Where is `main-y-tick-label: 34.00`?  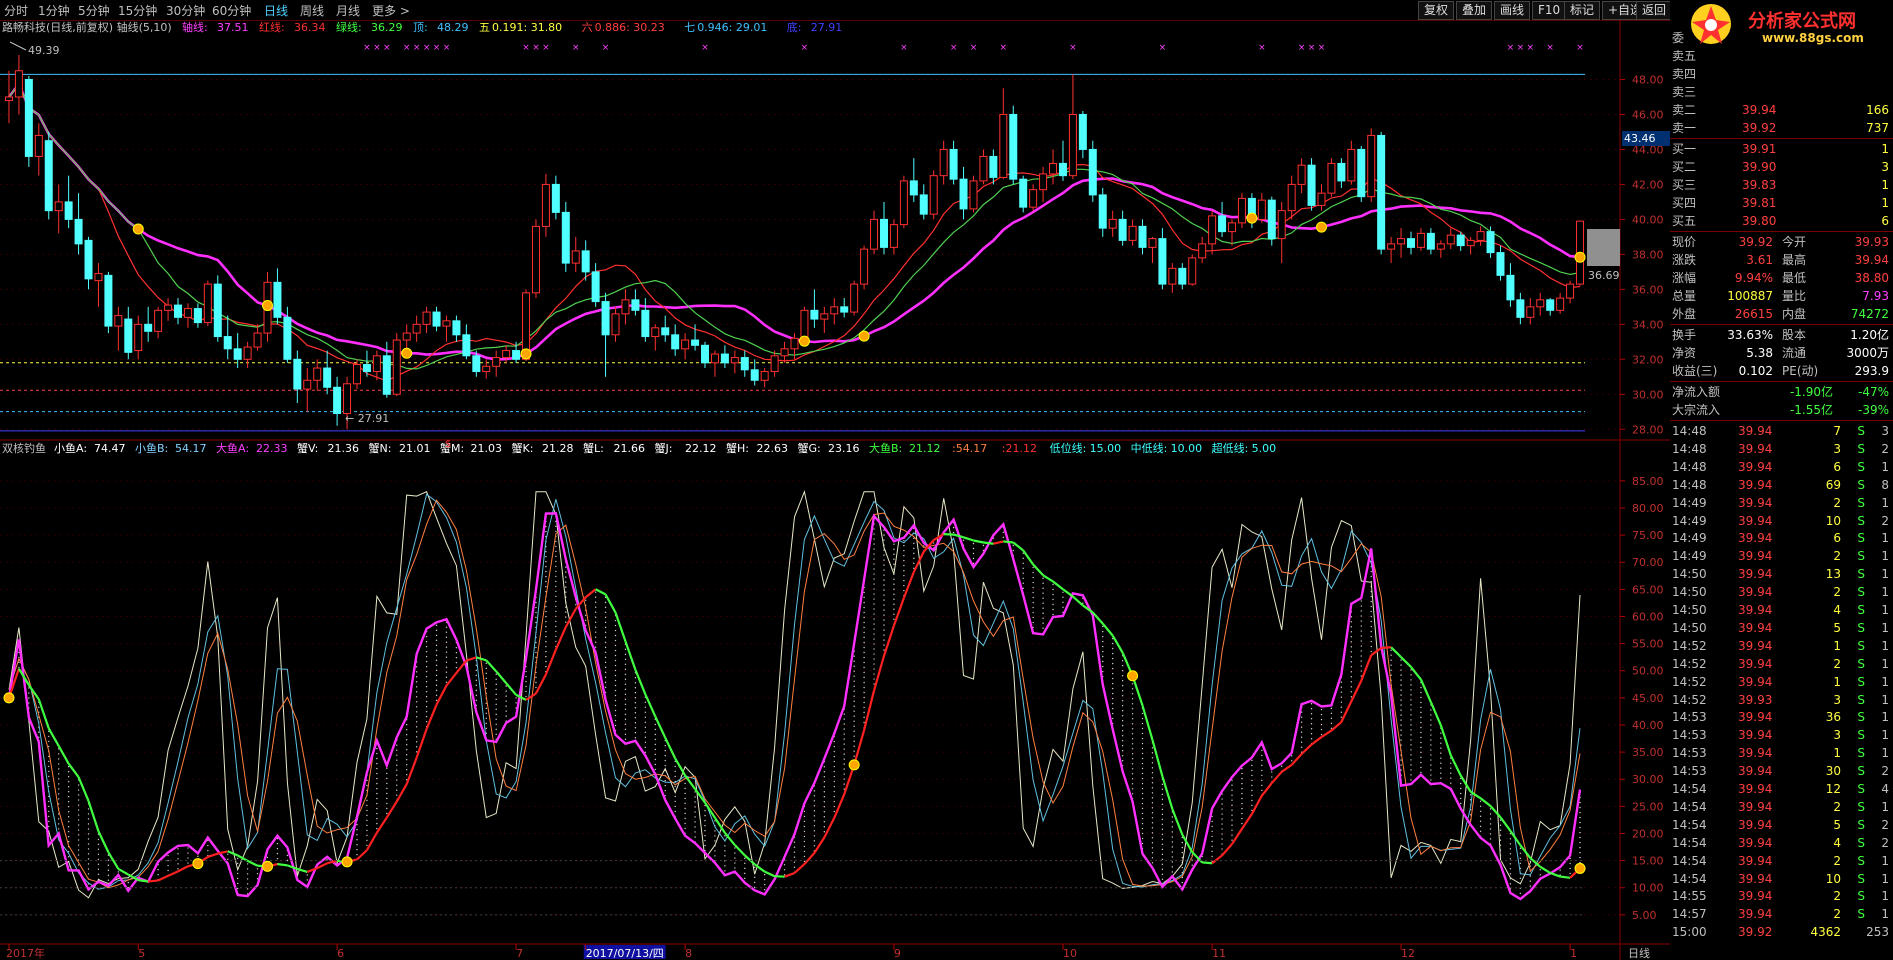 main-y-tick-label: 34.00 is located at coordinates (1648, 324).